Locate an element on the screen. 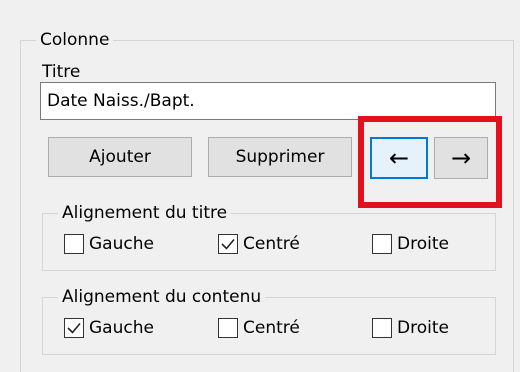  title-alignment-legend: Alignement du titre is located at coordinates (145, 213).